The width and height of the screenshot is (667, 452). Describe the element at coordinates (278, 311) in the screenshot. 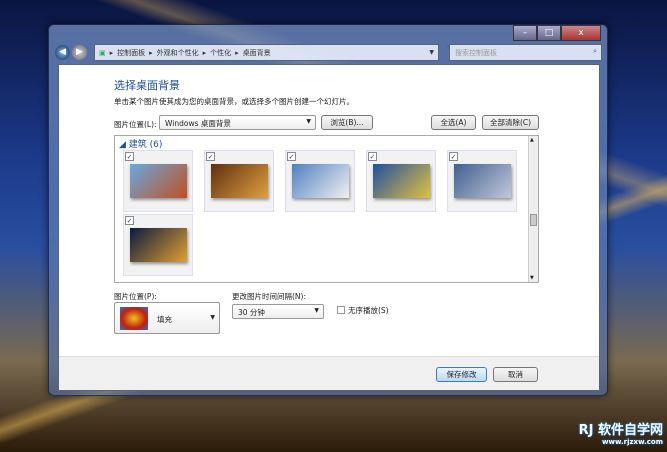

I see `interval-dropdown: 30 分钟 ▼` at that location.